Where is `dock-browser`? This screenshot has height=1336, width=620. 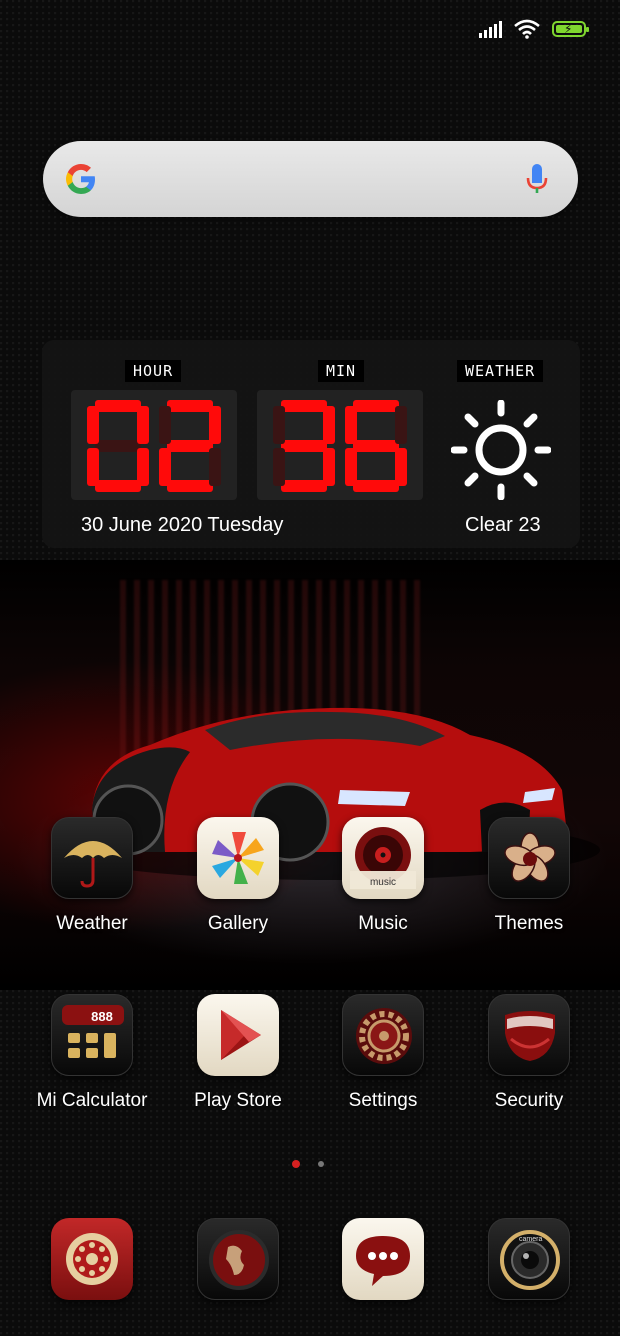 dock-browser is located at coordinates (238, 1259).